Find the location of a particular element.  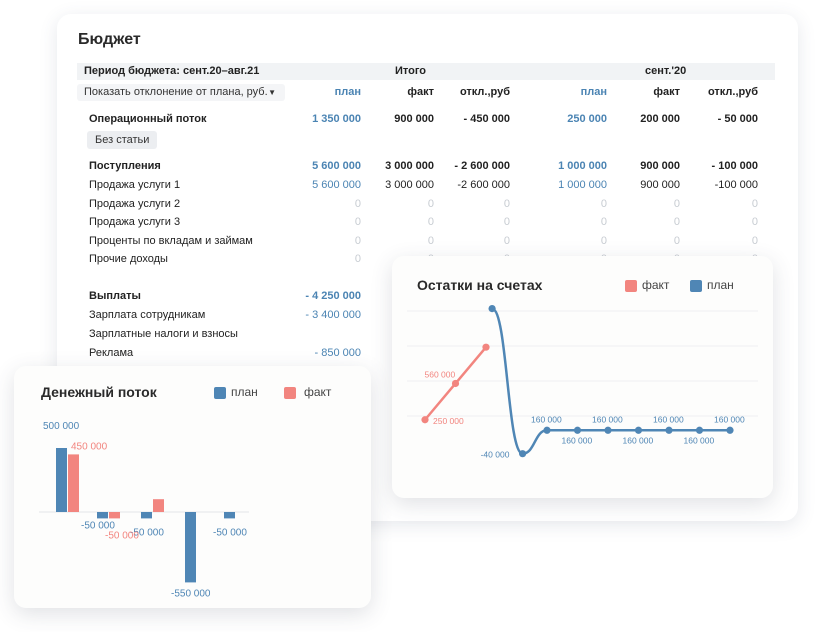

column-header-1: факт is located at coordinates (420, 92).